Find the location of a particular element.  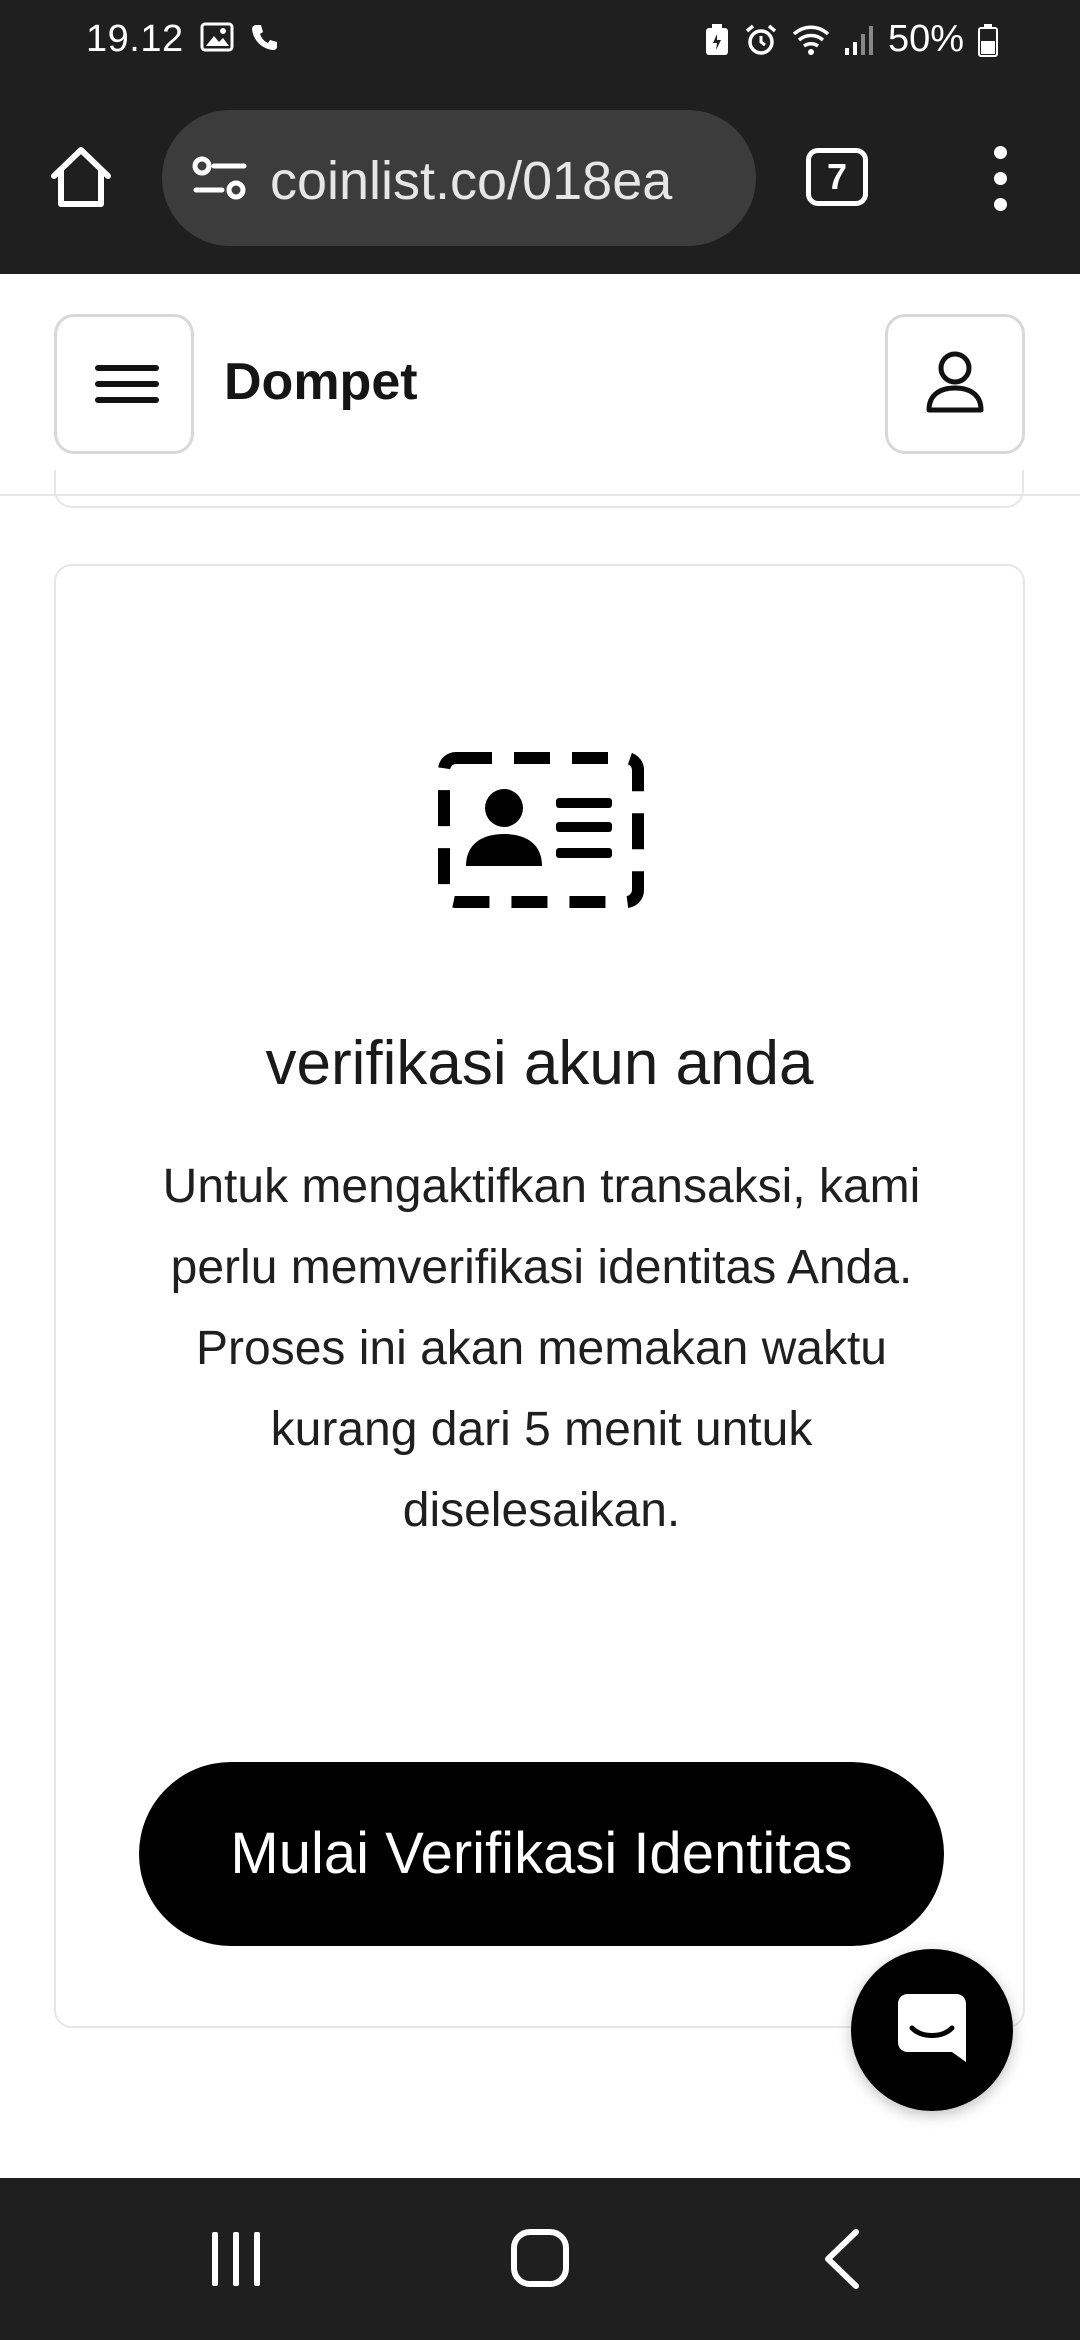

status-bar: 19.12 50% is located at coordinates (540, 41).